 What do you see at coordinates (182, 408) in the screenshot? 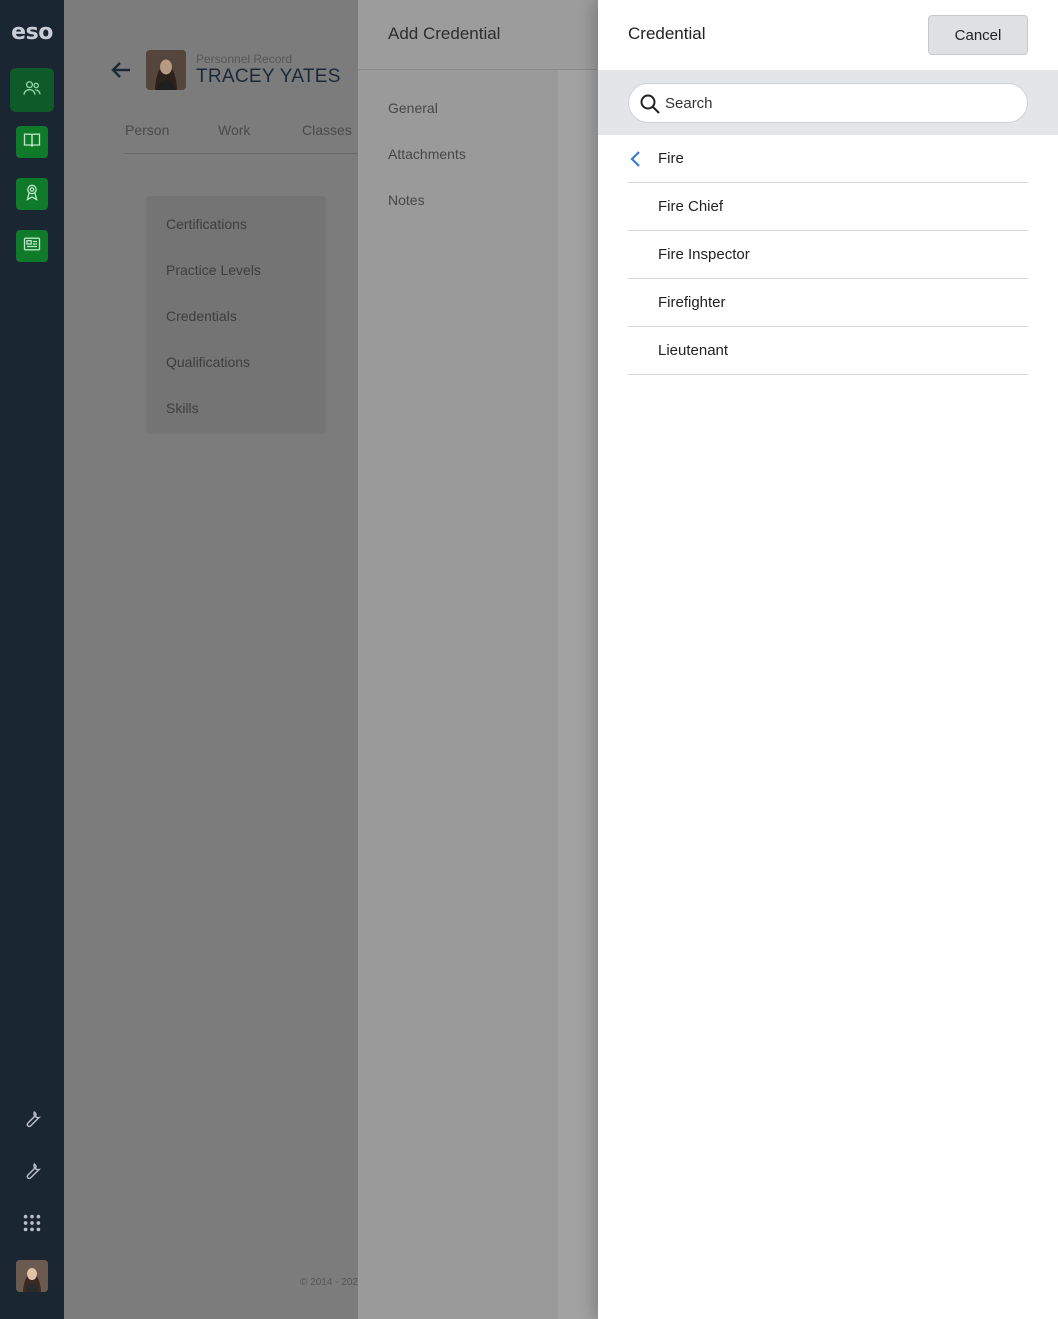
I see `subnav-skills: Skills` at bounding box center [182, 408].